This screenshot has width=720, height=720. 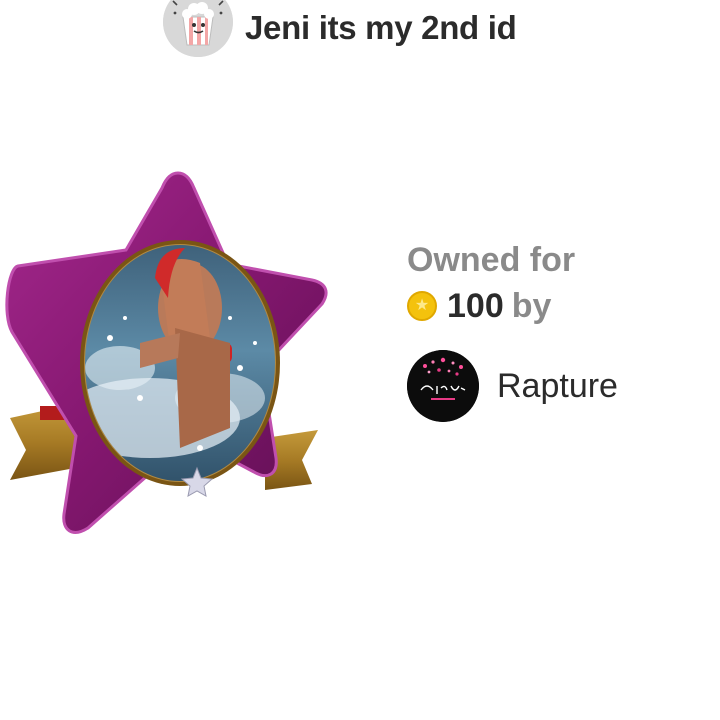 I want to click on popcorn-mascot-icon, so click(x=198, y=28).